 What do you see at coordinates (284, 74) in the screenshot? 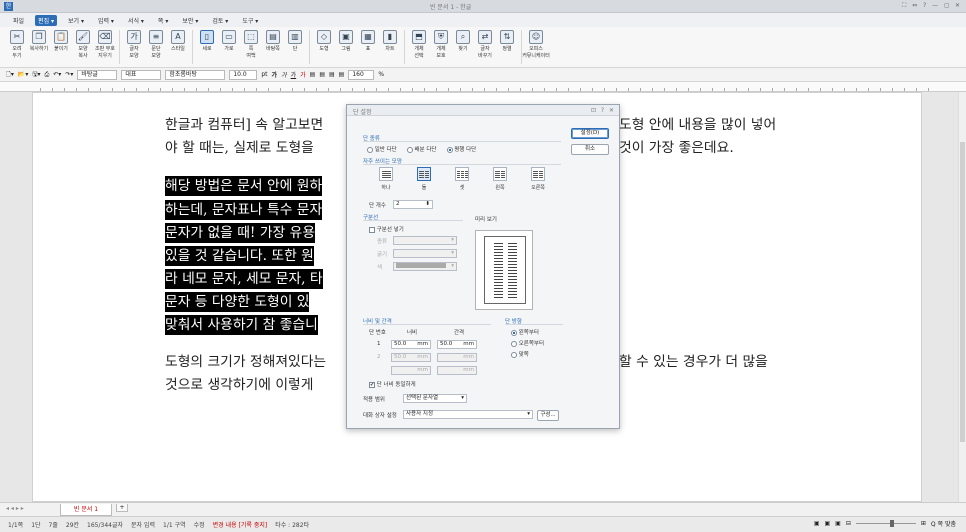
I see `italic-icon: 가` at bounding box center [284, 74].